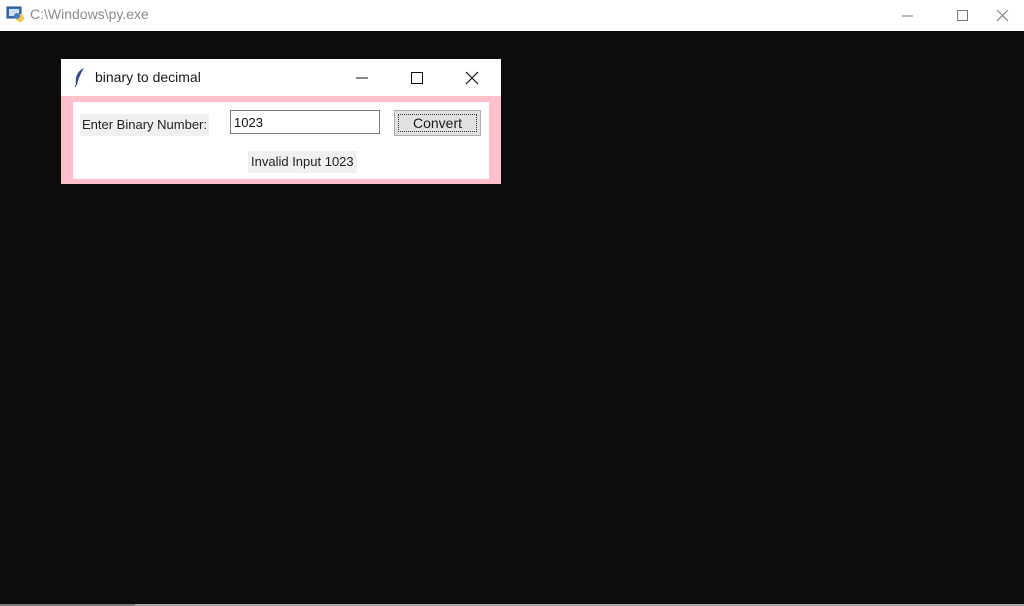 This screenshot has width=1024, height=606. Describe the element at coordinates (281, 77) in the screenshot. I see `app-titlebar: binary to decimal` at that location.